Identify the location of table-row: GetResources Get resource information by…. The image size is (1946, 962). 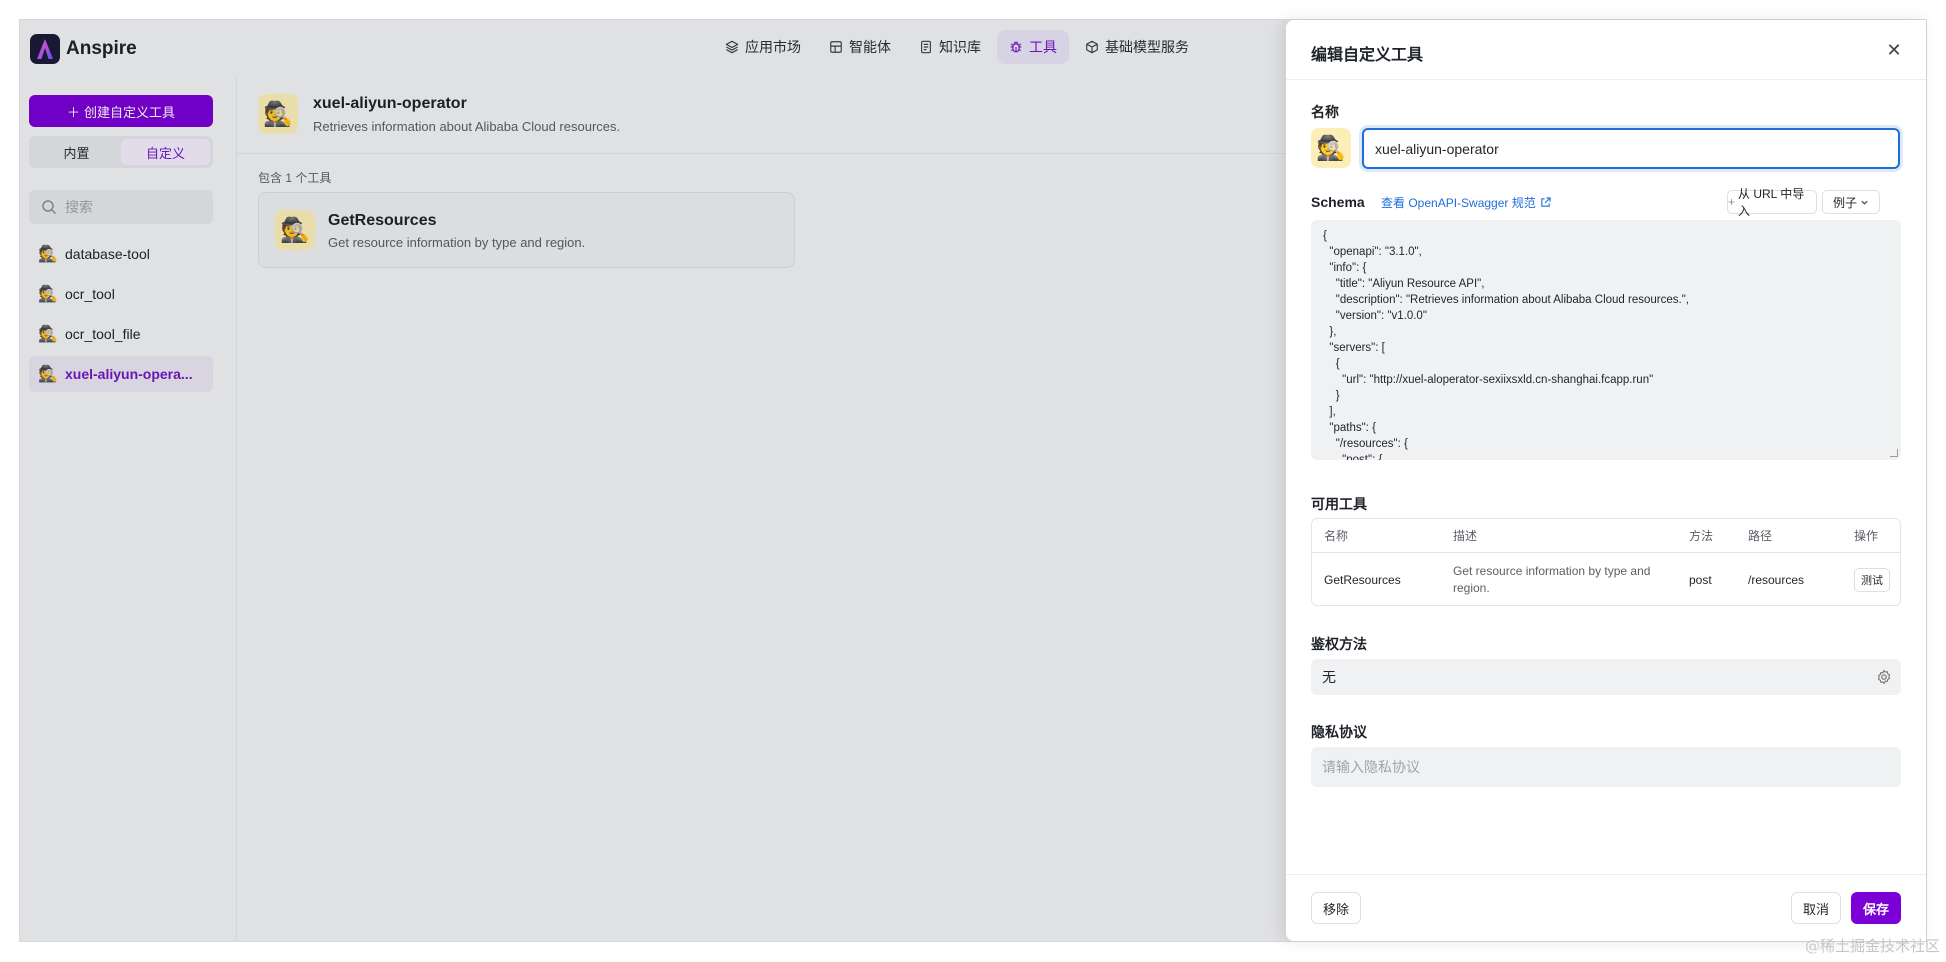
(1606, 579).